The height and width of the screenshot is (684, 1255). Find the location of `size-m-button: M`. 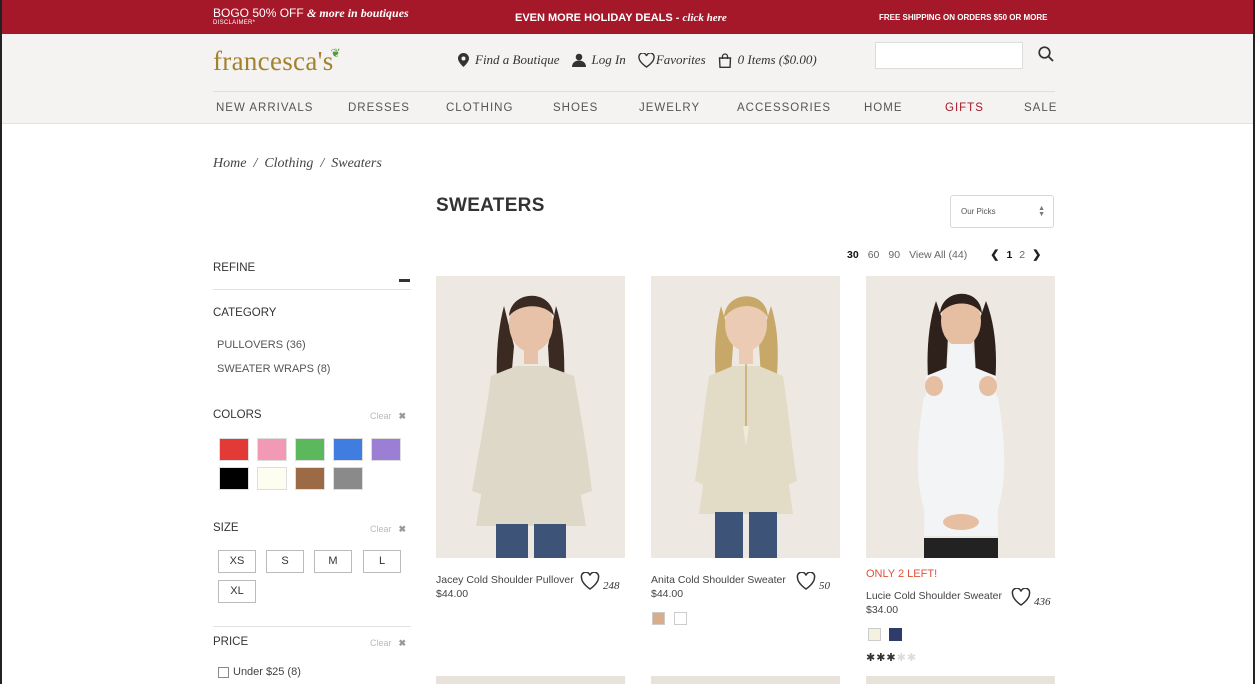

size-m-button: M is located at coordinates (333, 561).